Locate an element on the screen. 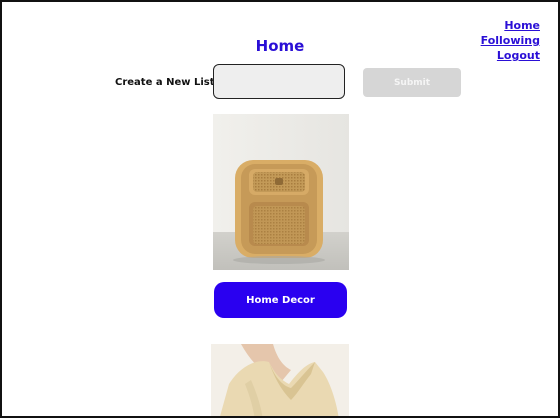 The image size is (560, 418). product-image-nightstand is located at coordinates (281, 192).